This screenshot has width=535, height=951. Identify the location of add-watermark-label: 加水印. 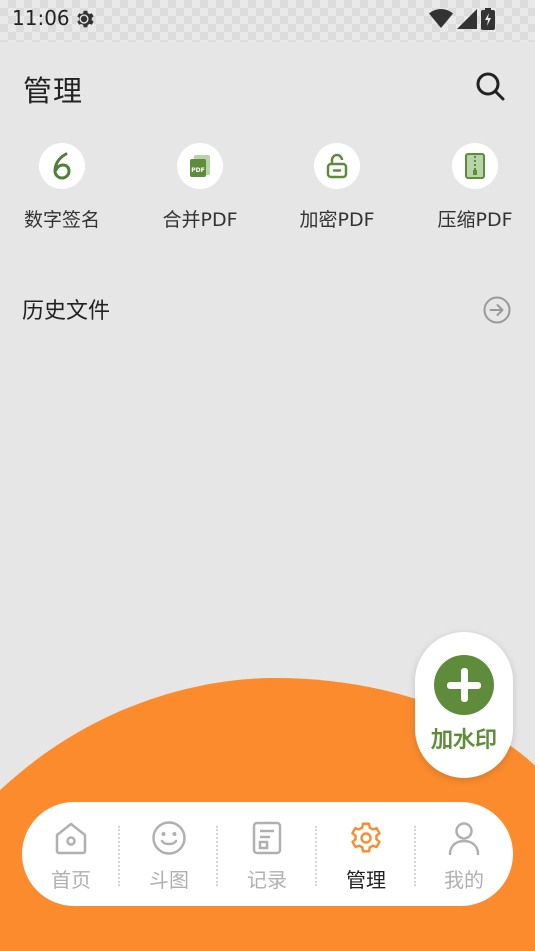
(463, 740).